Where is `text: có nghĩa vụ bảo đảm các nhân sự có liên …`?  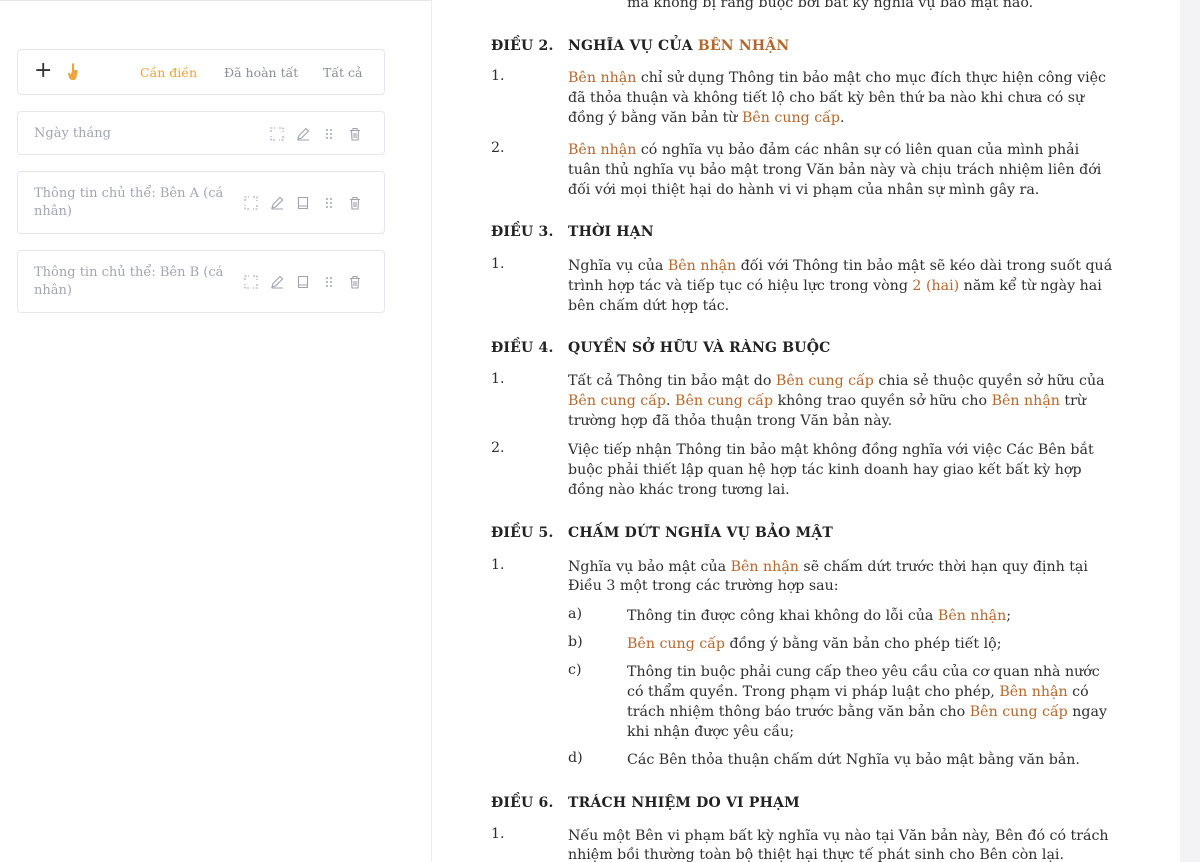 text: có nghĩa vụ bảo đảm các nhân sự có liên … is located at coordinates (858, 150).